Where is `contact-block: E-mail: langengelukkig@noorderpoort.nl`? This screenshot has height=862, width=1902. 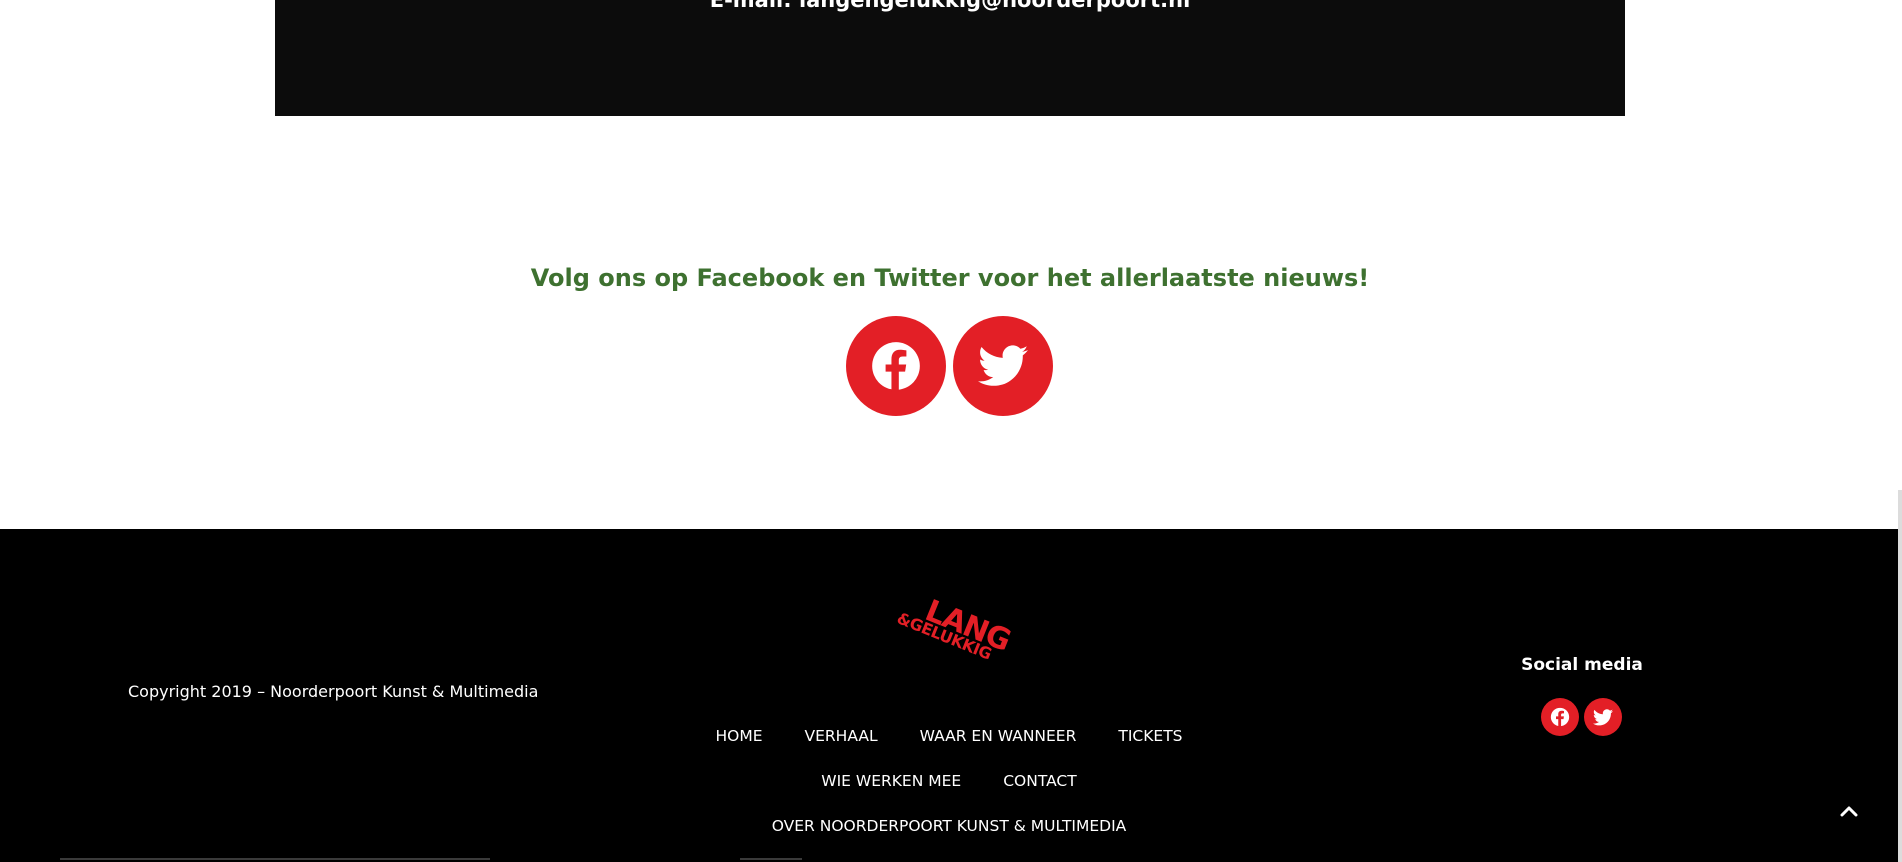
contact-block: E-mail: langengelukkig@noorderpoort.nl is located at coordinates (950, 58).